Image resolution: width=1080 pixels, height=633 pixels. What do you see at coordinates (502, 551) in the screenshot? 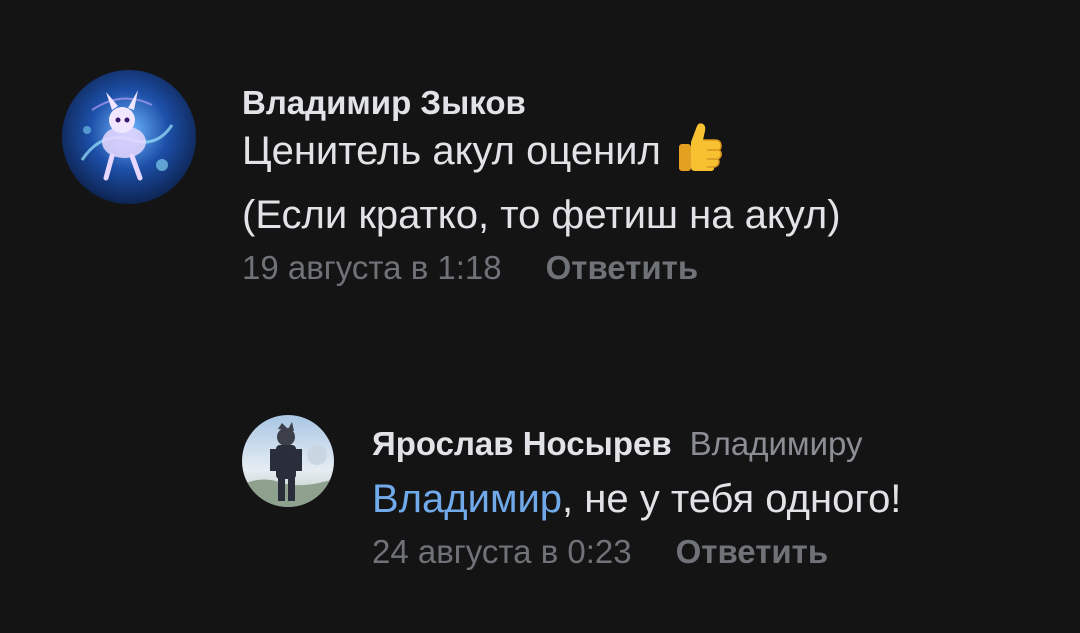
I see `comment-date: 24 августа в 0:23` at bounding box center [502, 551].